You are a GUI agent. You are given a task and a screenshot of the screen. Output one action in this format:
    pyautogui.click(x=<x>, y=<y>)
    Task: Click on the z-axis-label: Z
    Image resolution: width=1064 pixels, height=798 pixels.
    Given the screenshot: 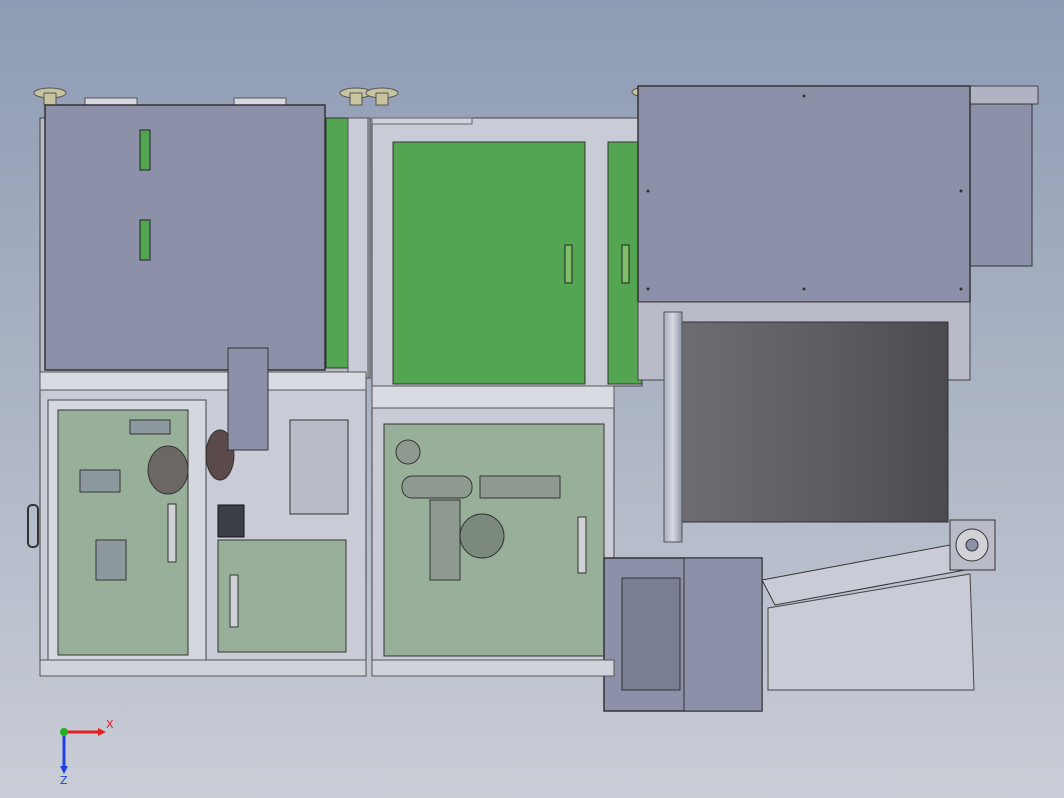 What is the action you would take?
    pyautogui.click(x=64, y=780)
    